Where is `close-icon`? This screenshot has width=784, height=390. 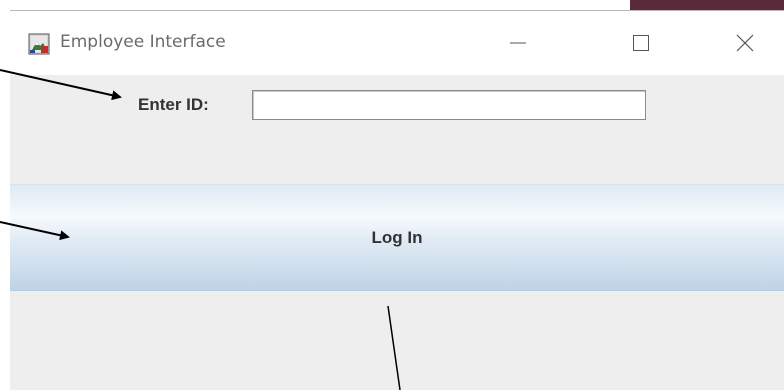
close-icon is located at coordinates (745, 43).